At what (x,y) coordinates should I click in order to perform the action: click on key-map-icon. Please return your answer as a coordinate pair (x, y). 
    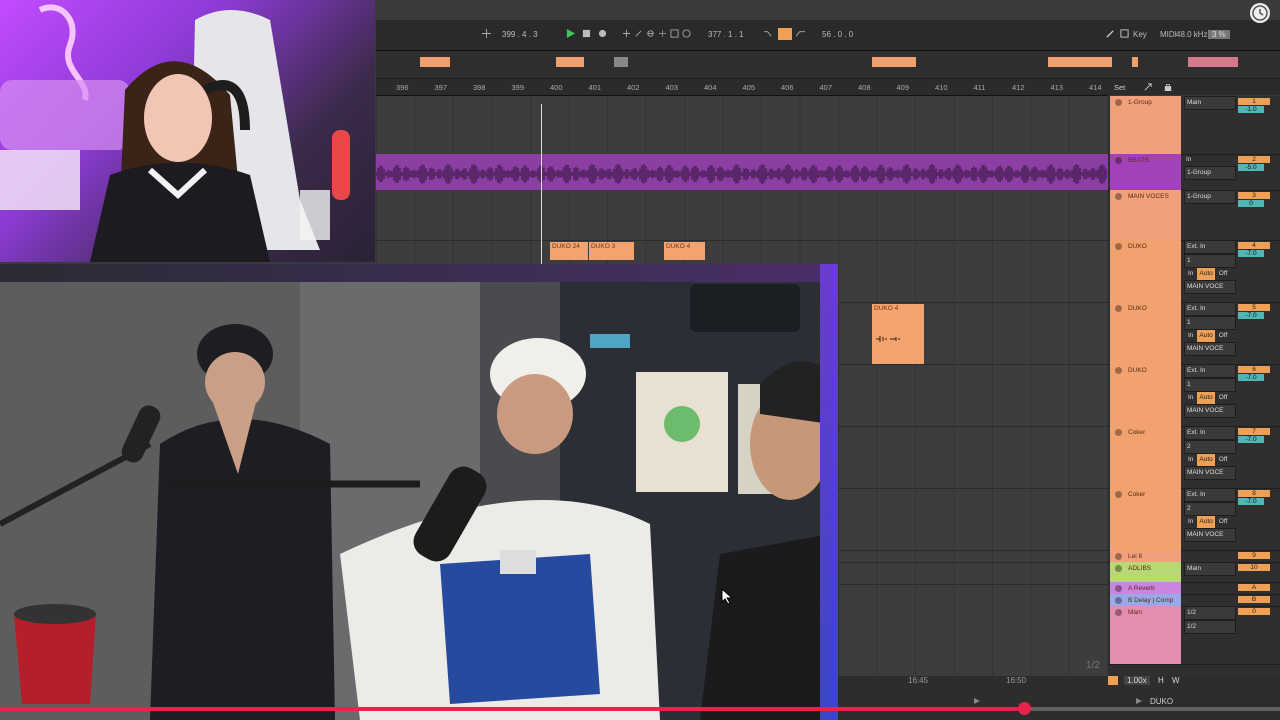
    Looking at the image, I should click on (1124, 33).